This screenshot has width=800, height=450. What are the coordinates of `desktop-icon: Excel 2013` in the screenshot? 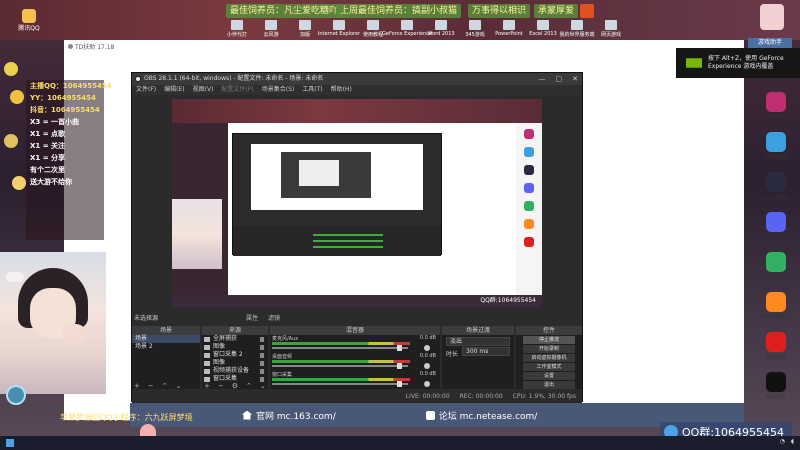 It's located at (543, 29).